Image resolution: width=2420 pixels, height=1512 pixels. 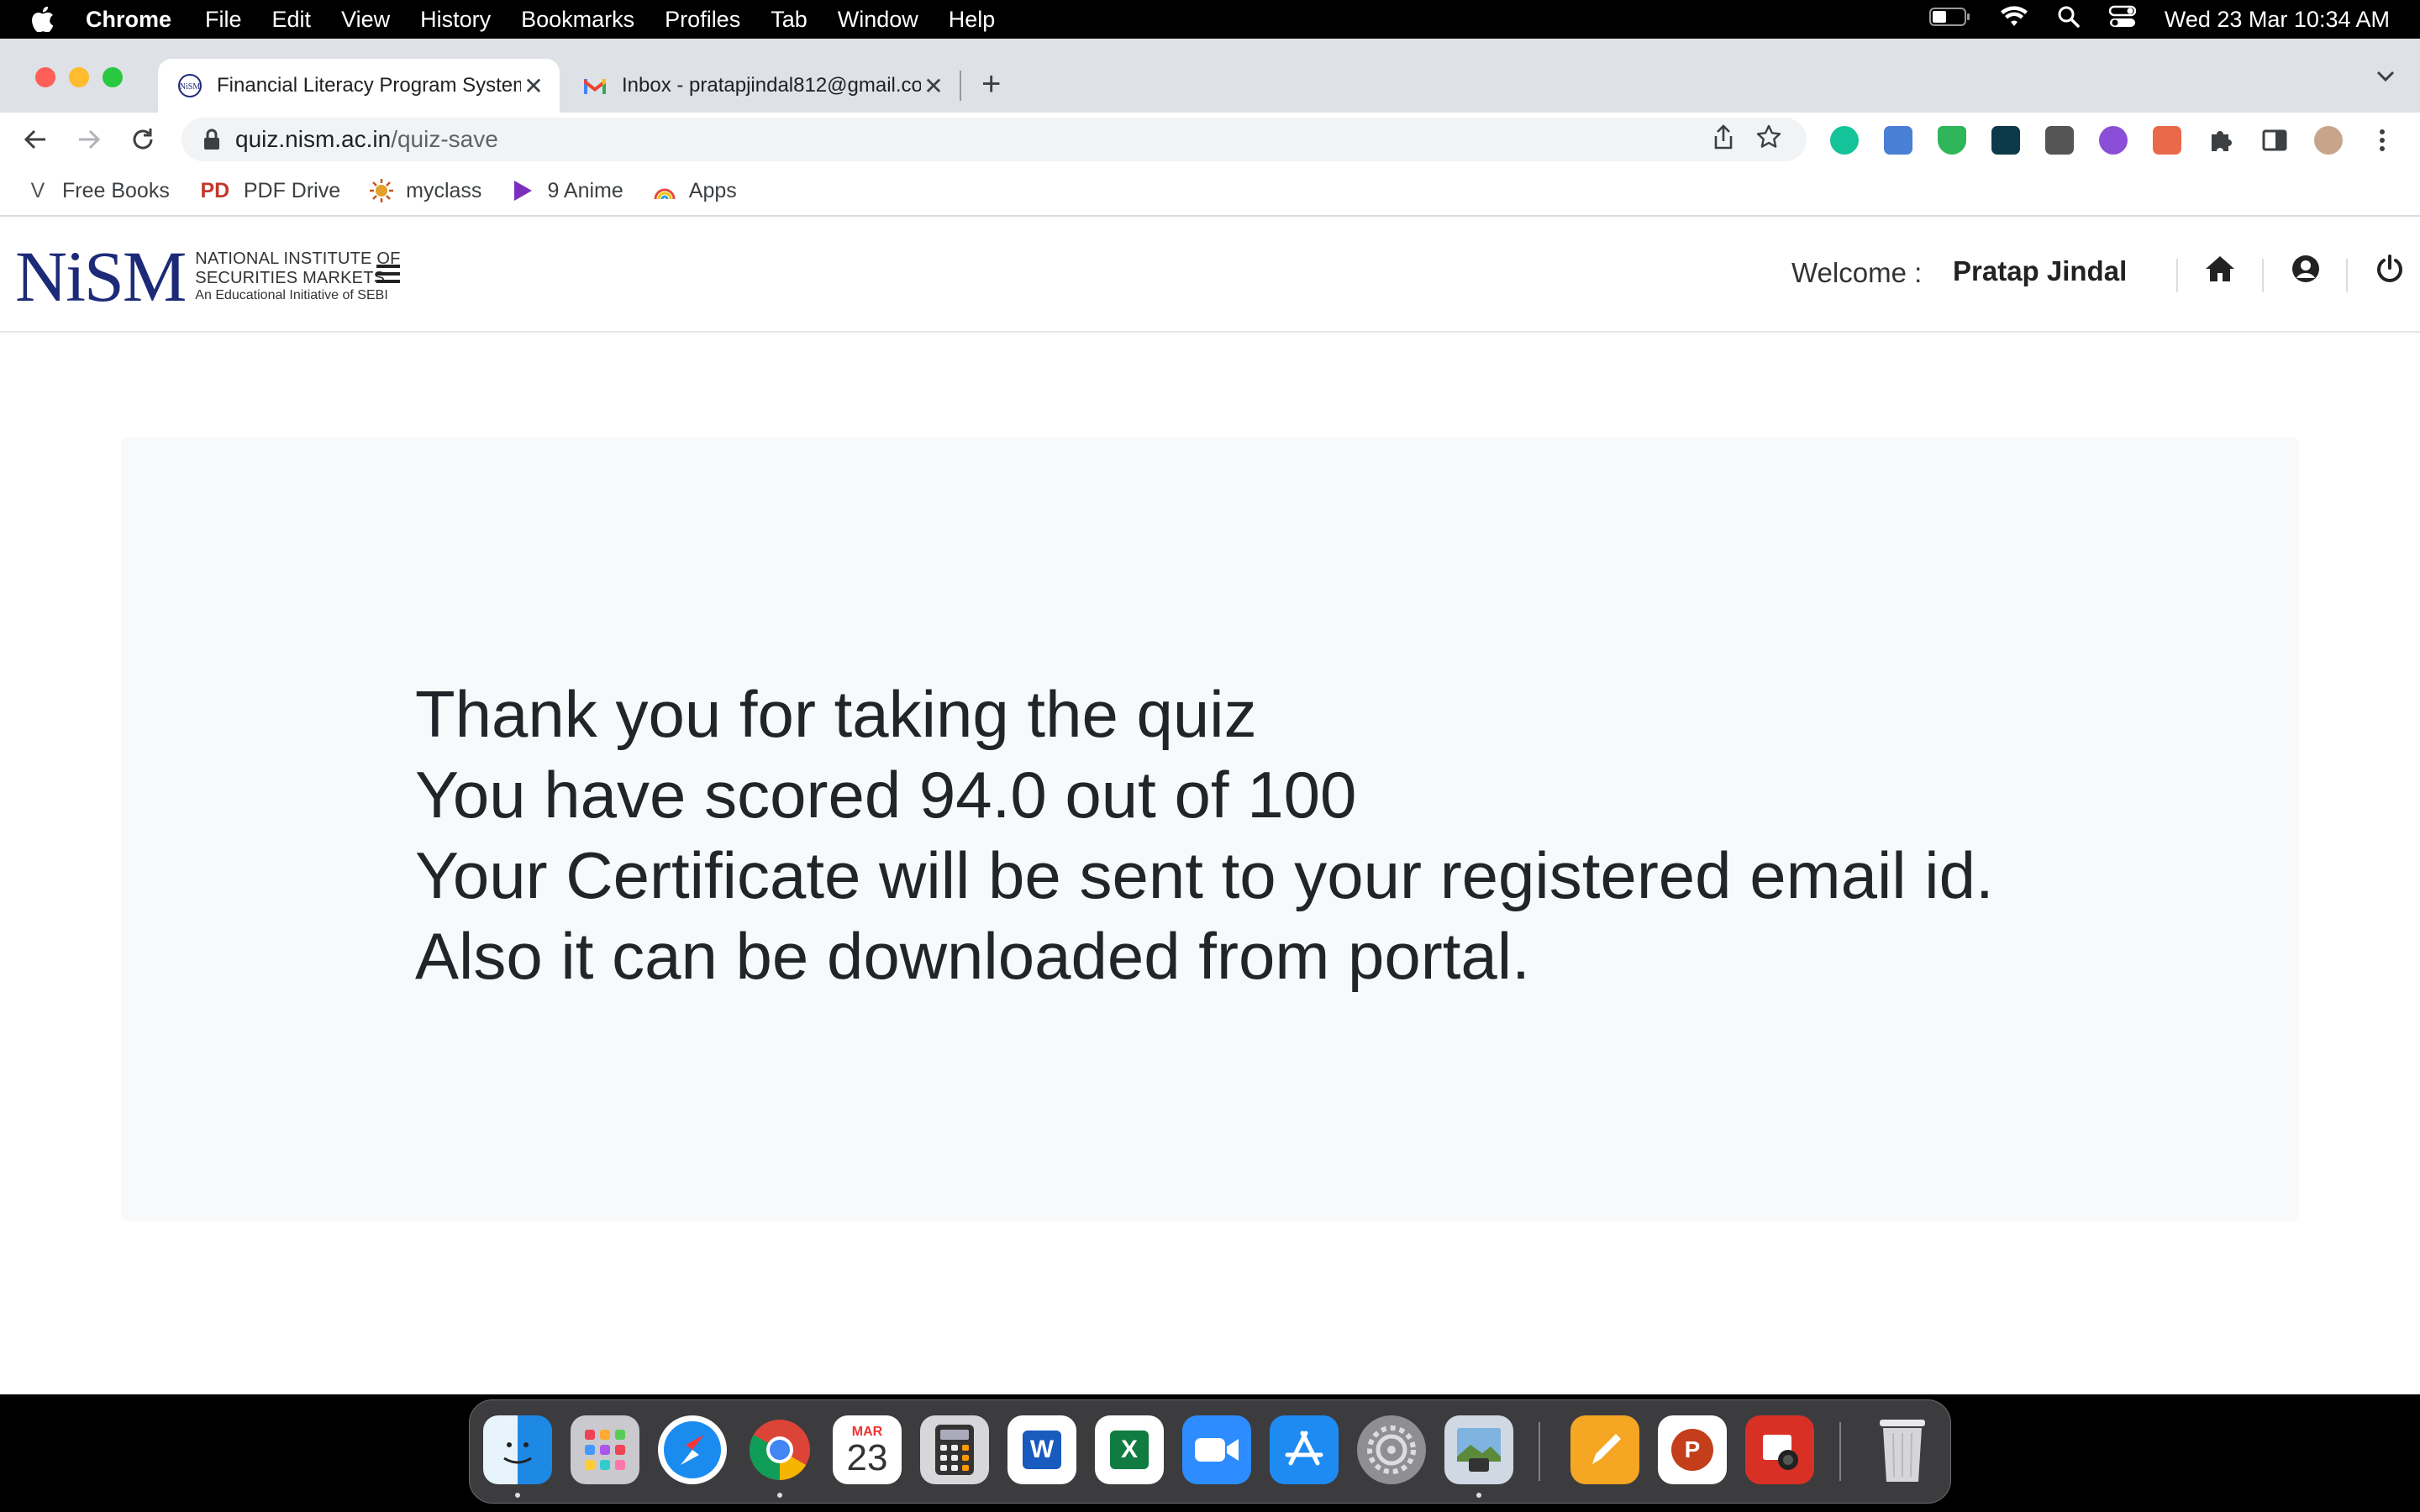 I want to click on logo-line2: SECURITIES MARKETS, so click(x=291, y=277).